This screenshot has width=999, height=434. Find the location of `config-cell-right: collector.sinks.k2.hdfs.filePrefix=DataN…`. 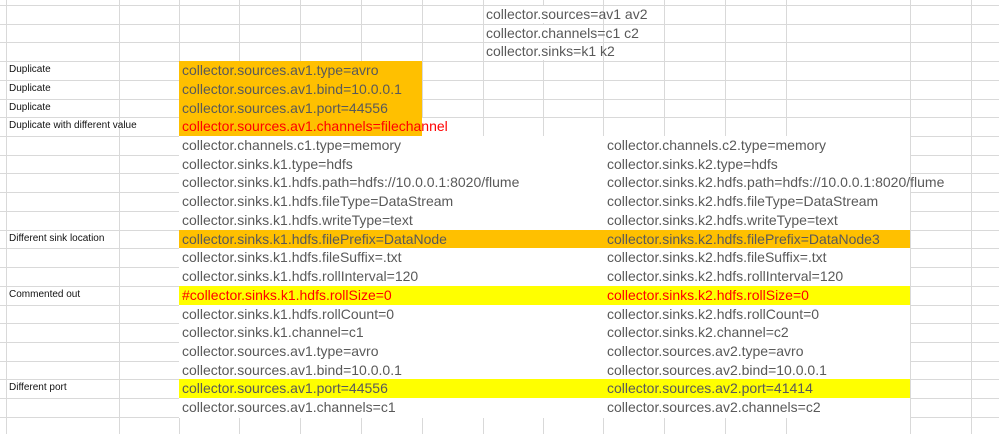

config-cell-right: collector.sinks.k2.hdfs.filePrefix=DataN… is located at coordinates (743, 239).